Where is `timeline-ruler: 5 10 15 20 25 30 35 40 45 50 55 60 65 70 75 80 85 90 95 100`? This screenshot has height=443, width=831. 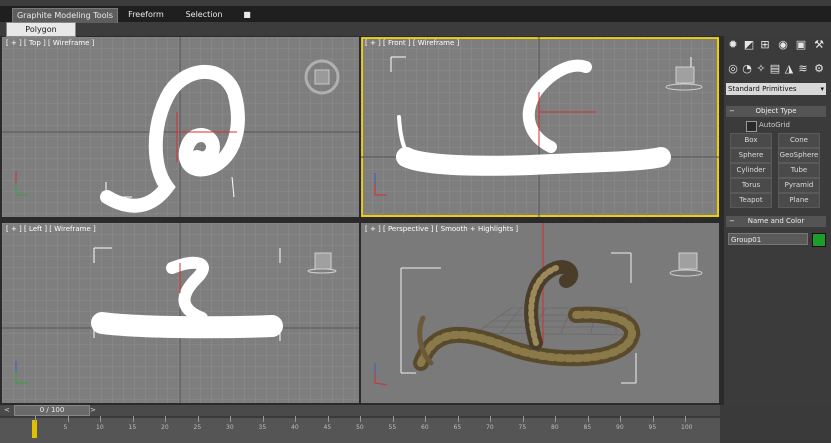 timeline-ruler: 5 10 15 20 25 30 35 40 45 50 55 60 65 70 75 80 85 90 95 100 is located at coordinates (360, 429).